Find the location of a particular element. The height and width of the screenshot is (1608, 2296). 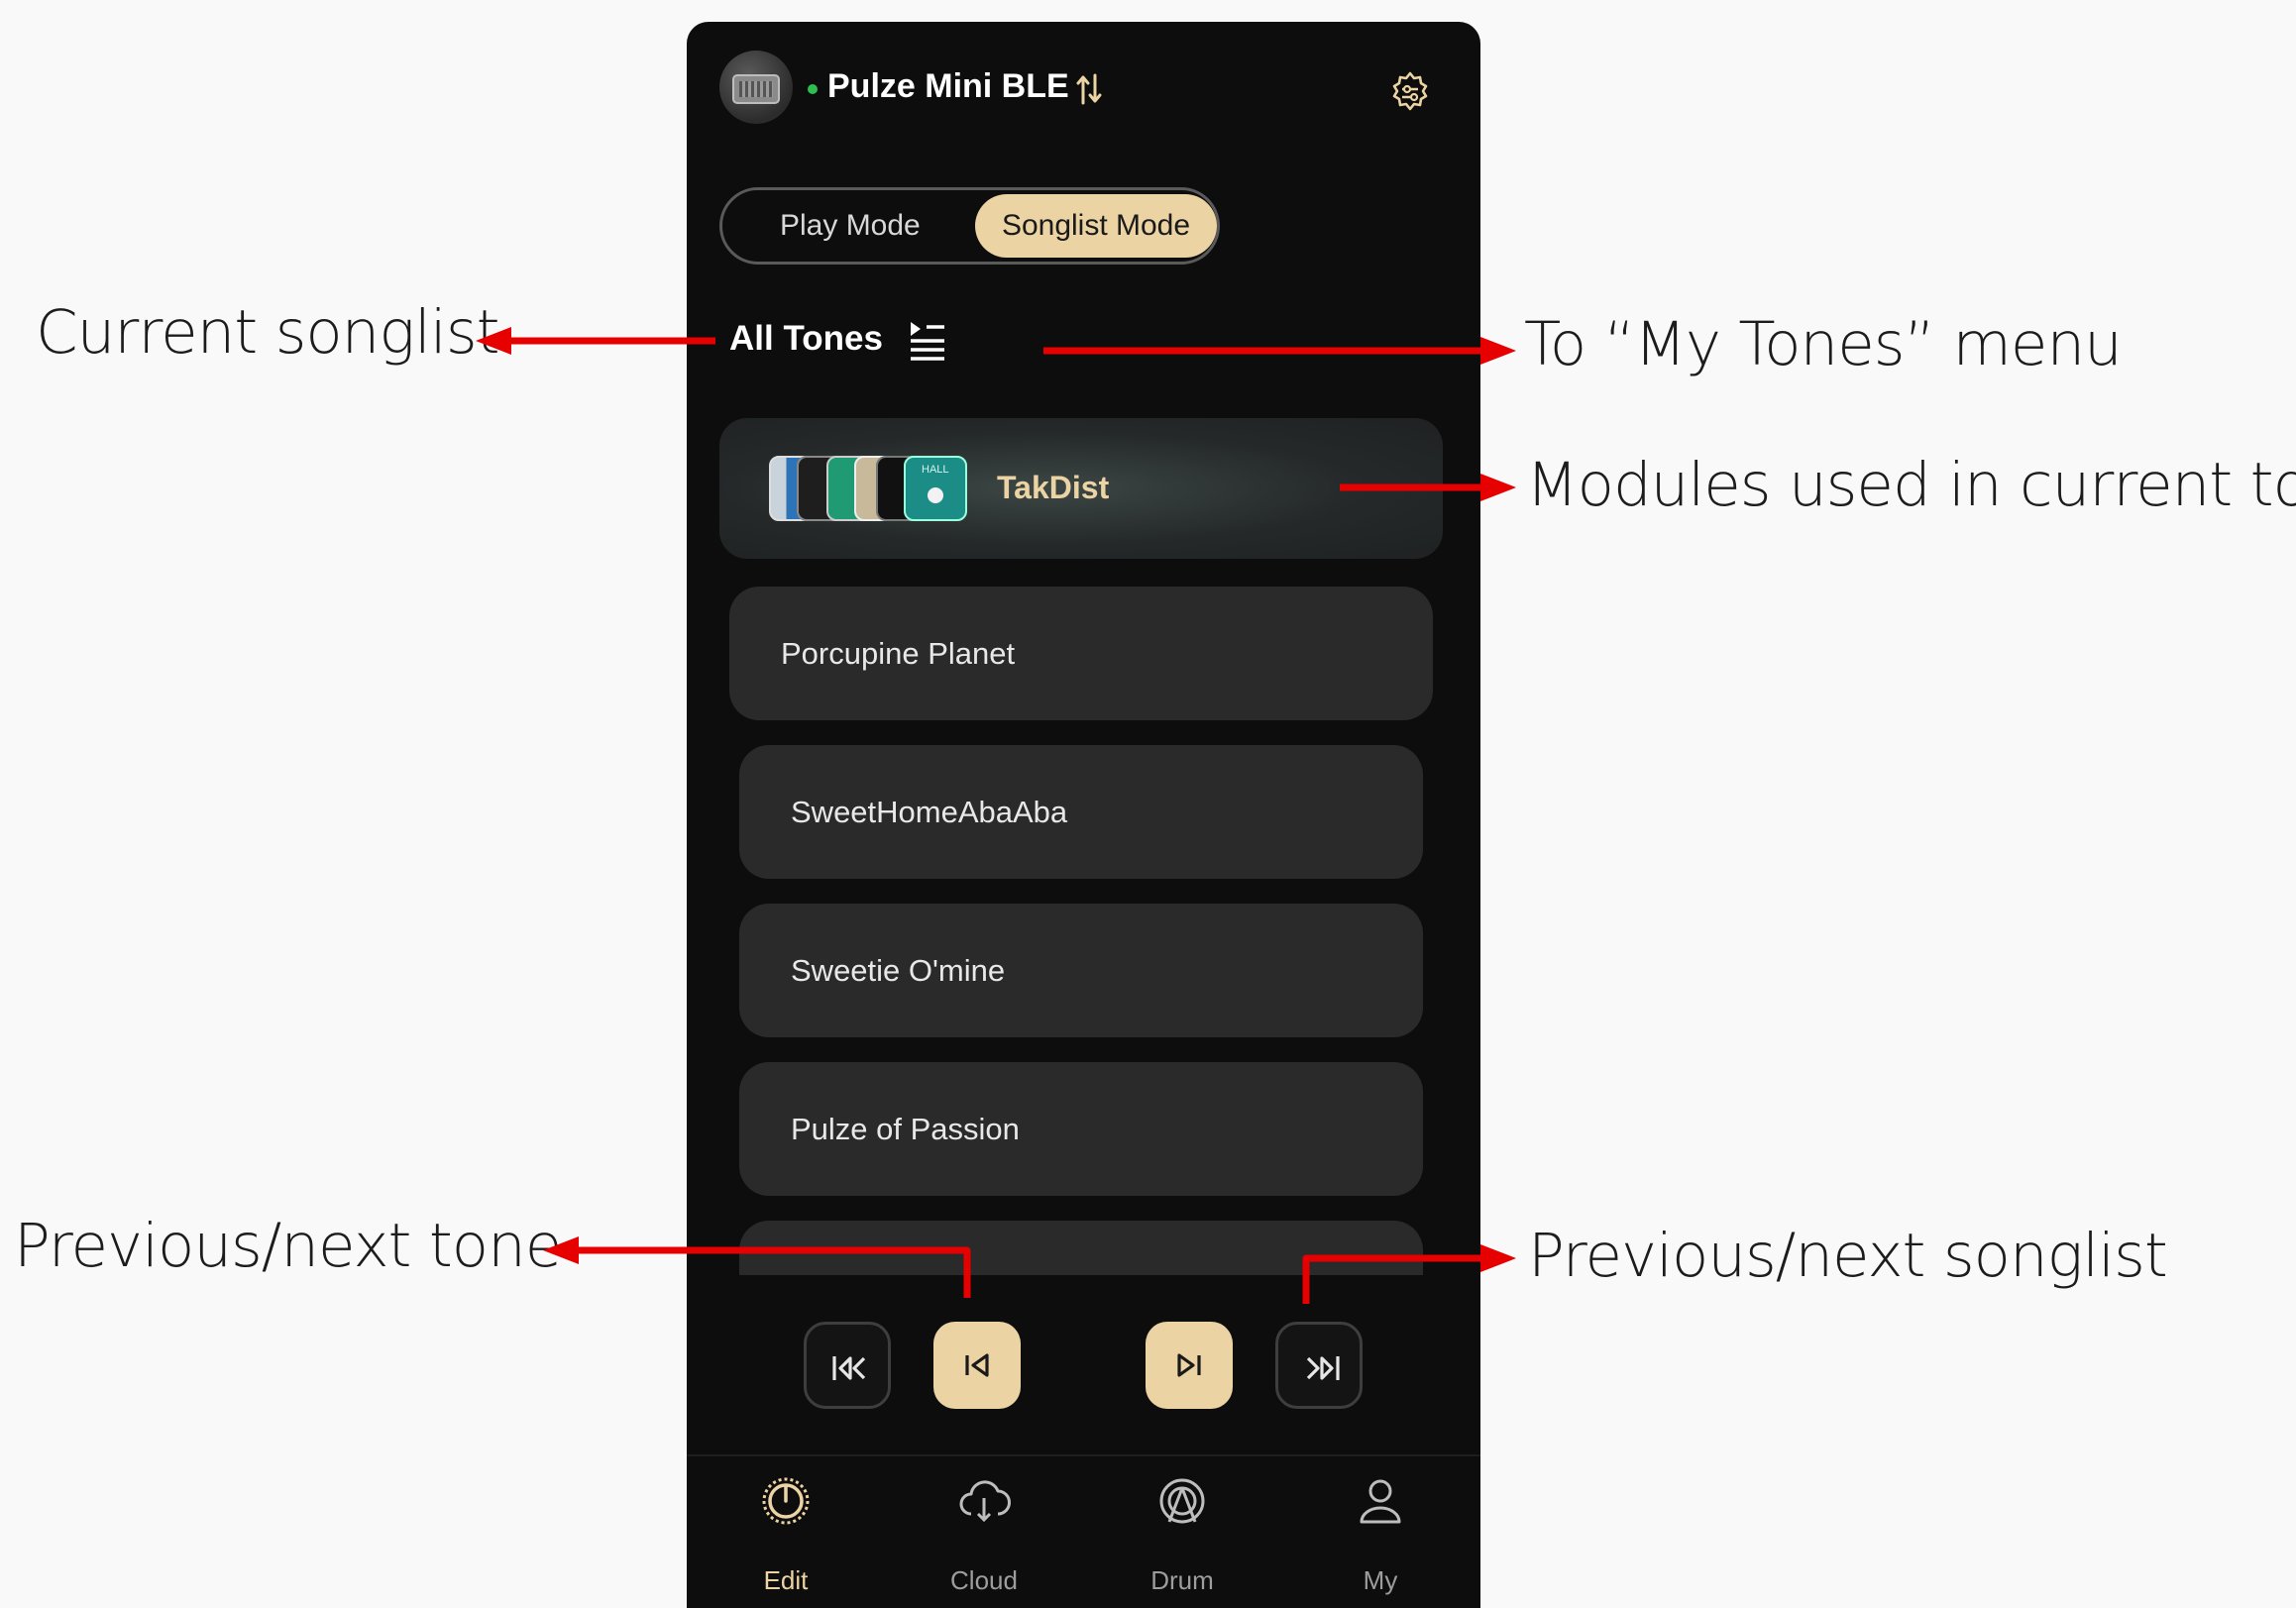

tab-label: Edit is located at coordinates (786, 1580).